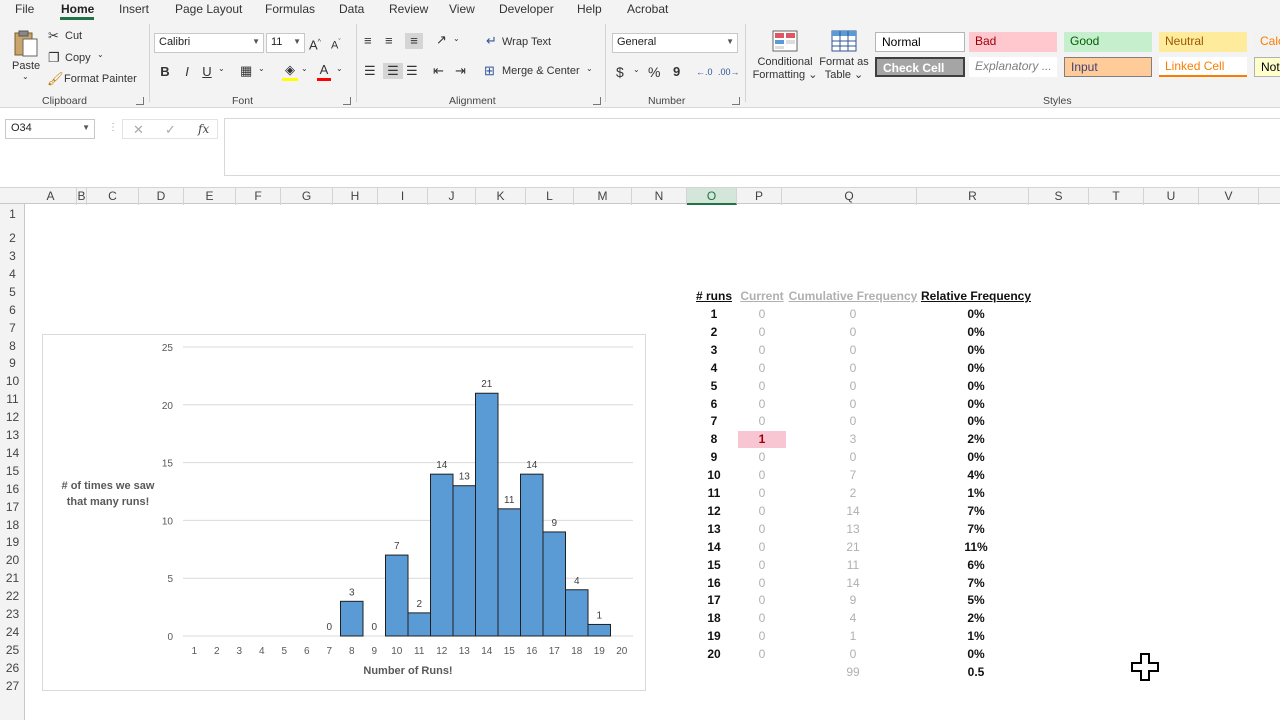  What do you see at coordinates (100, 54) in the screenshot?
I see `copy-dropdown-icon: ⌄` at bounding box center [100, 54].